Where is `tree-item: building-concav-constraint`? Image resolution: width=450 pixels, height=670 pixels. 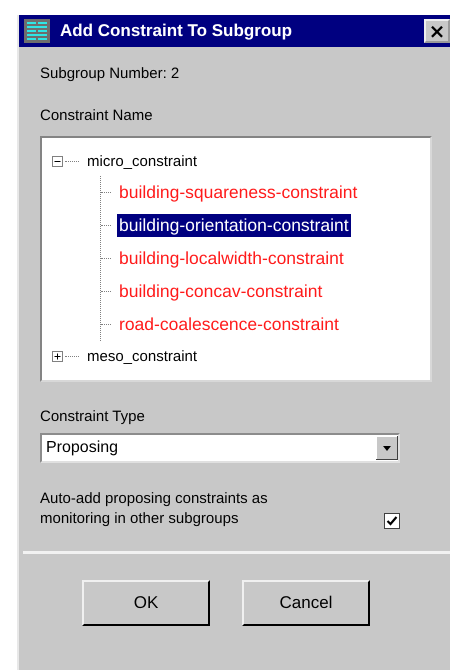
tree-item: building-concav-constraint is located at coordinates (220, 291).